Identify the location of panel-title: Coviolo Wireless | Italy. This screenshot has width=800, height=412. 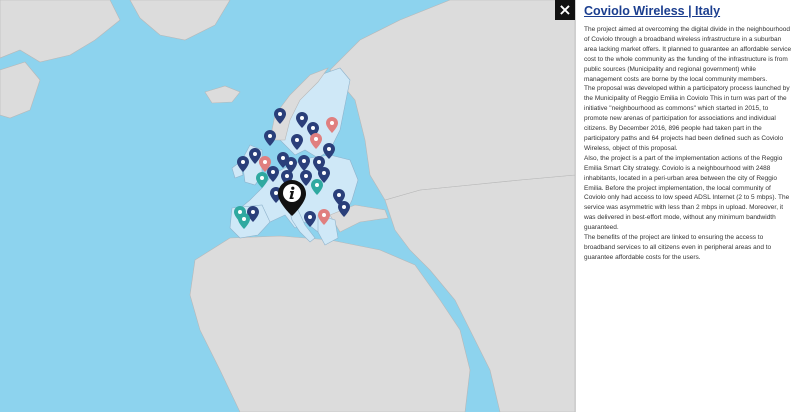
(652, 11).